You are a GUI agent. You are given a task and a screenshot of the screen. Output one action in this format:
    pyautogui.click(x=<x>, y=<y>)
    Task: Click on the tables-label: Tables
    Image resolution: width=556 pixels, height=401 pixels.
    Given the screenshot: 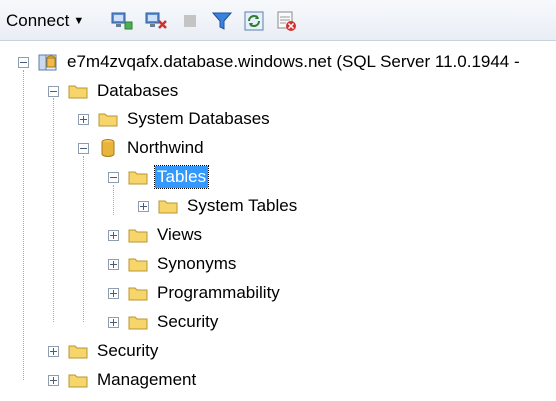 What is the action you would take?
    pyautogui.click(x=181, y=177)
    